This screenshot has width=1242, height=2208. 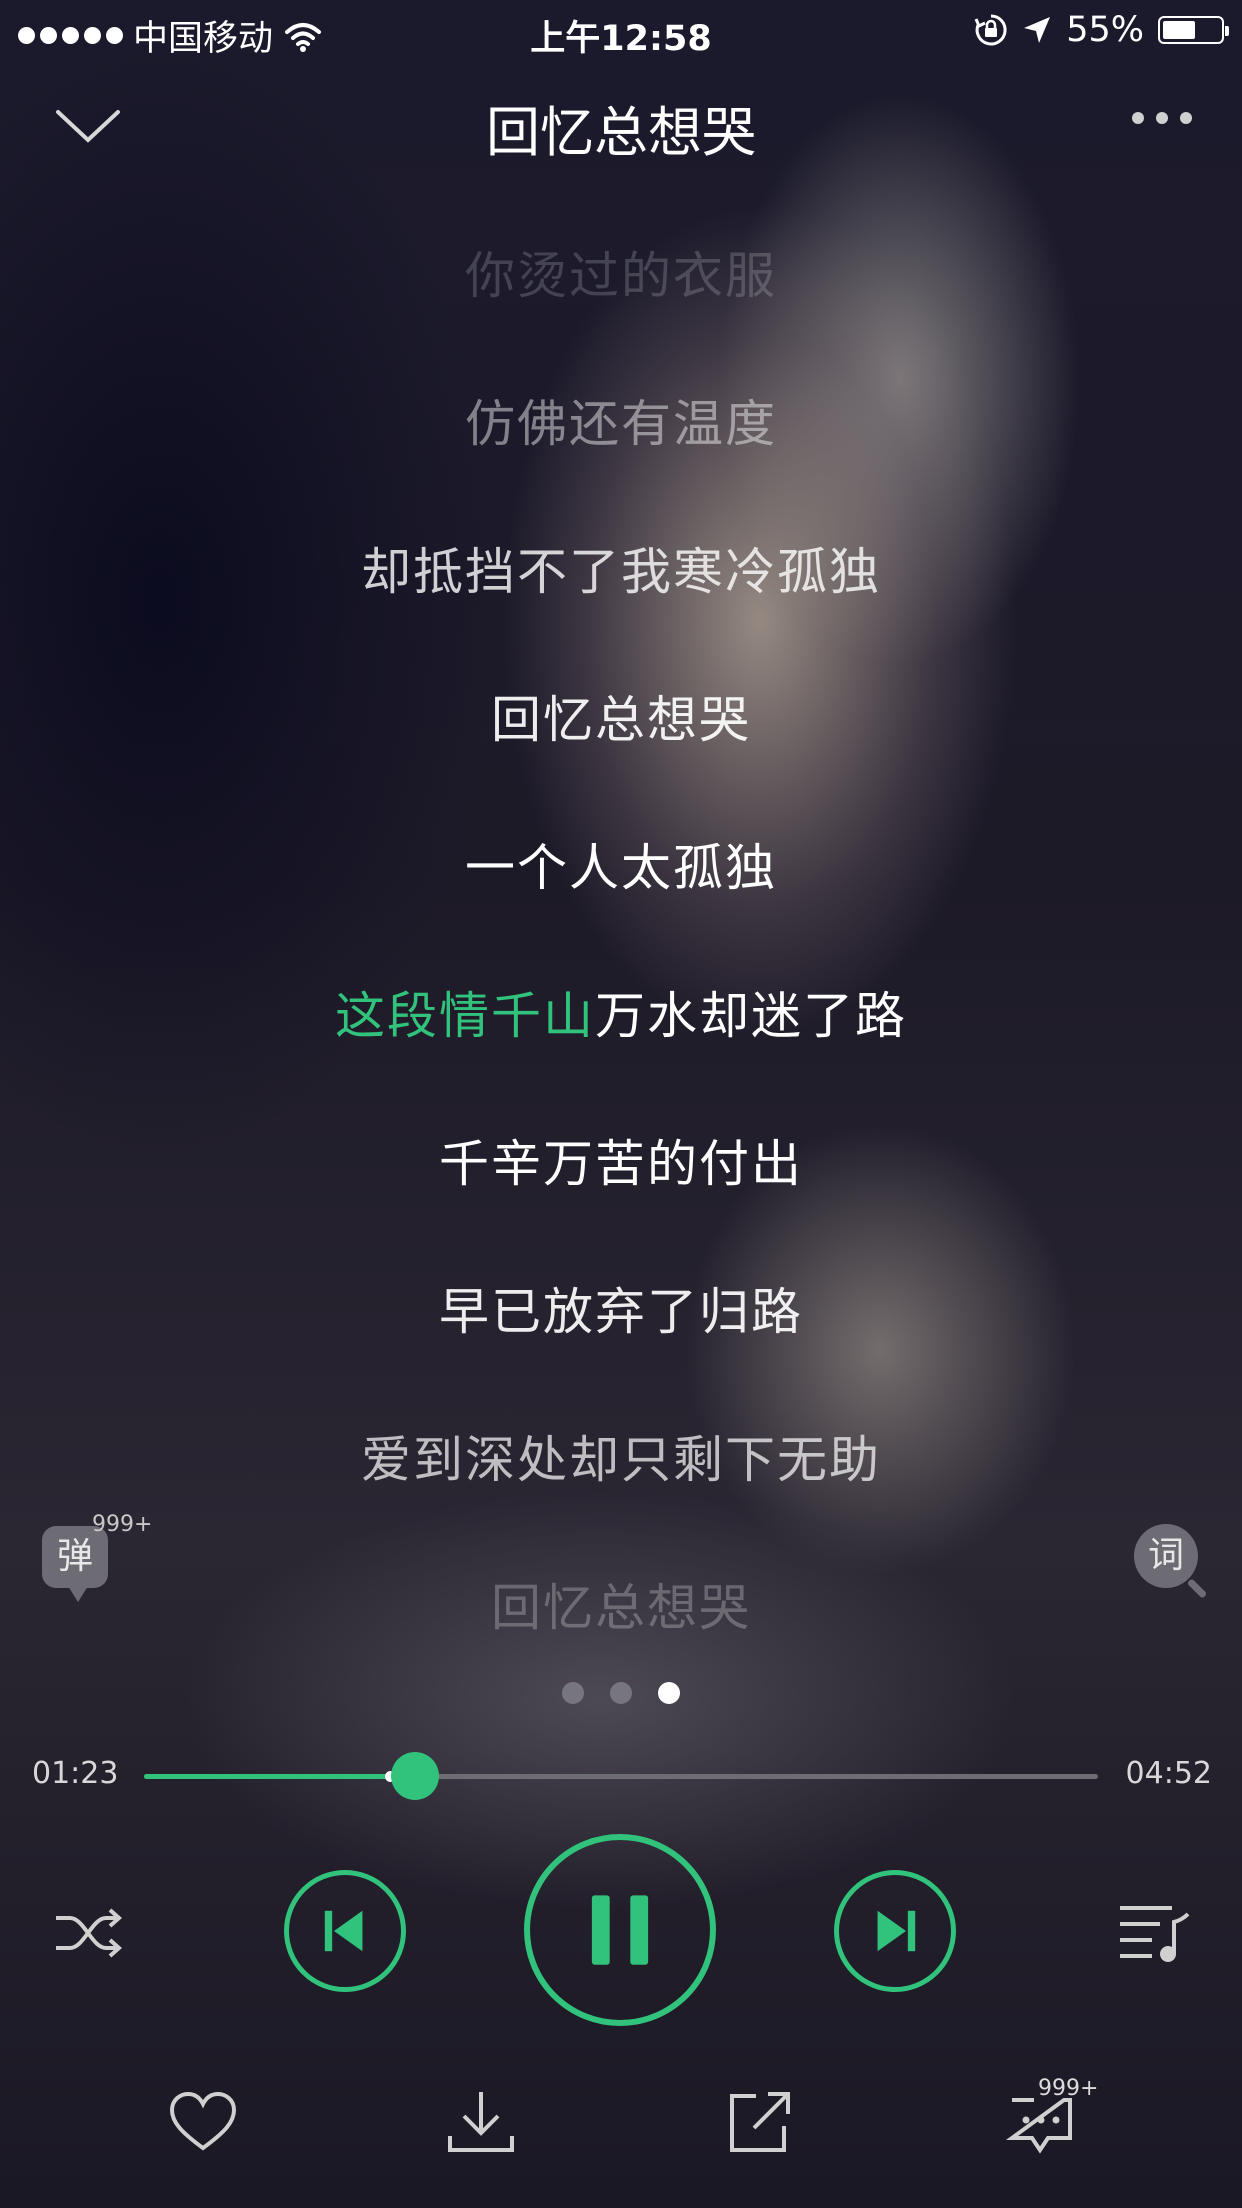 I want to click on playlist-icon, so click(x=1154, y=1932).